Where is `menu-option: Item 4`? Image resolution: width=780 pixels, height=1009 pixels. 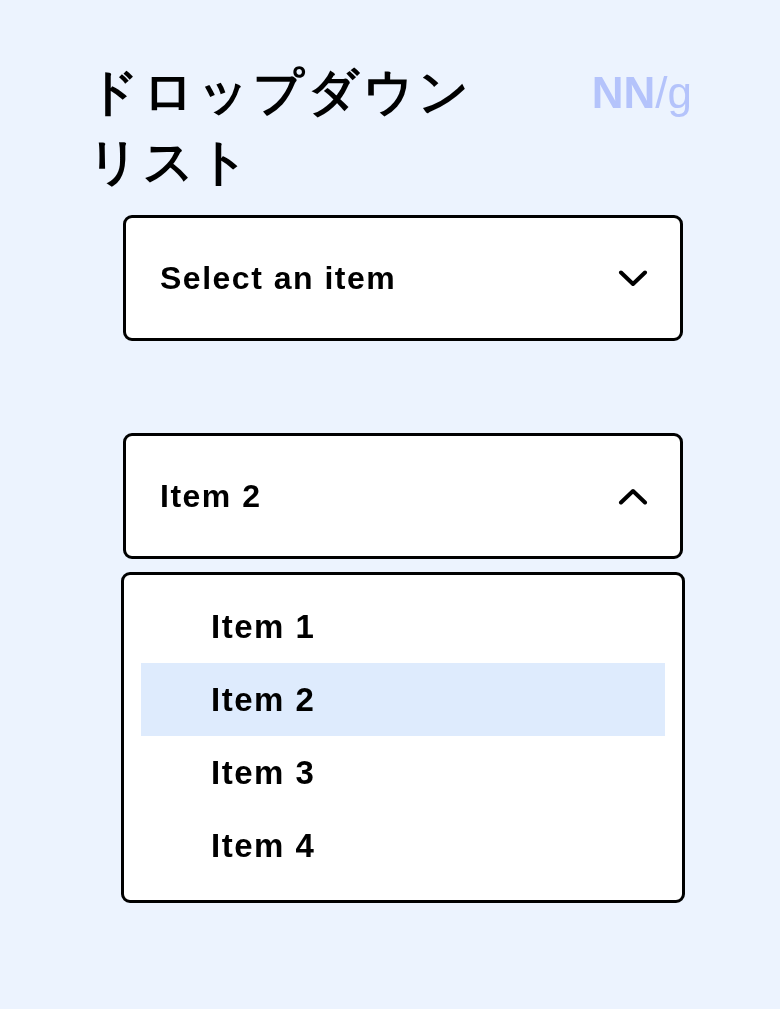
menu-option: Item 4 is located at coordinates (403, 845).